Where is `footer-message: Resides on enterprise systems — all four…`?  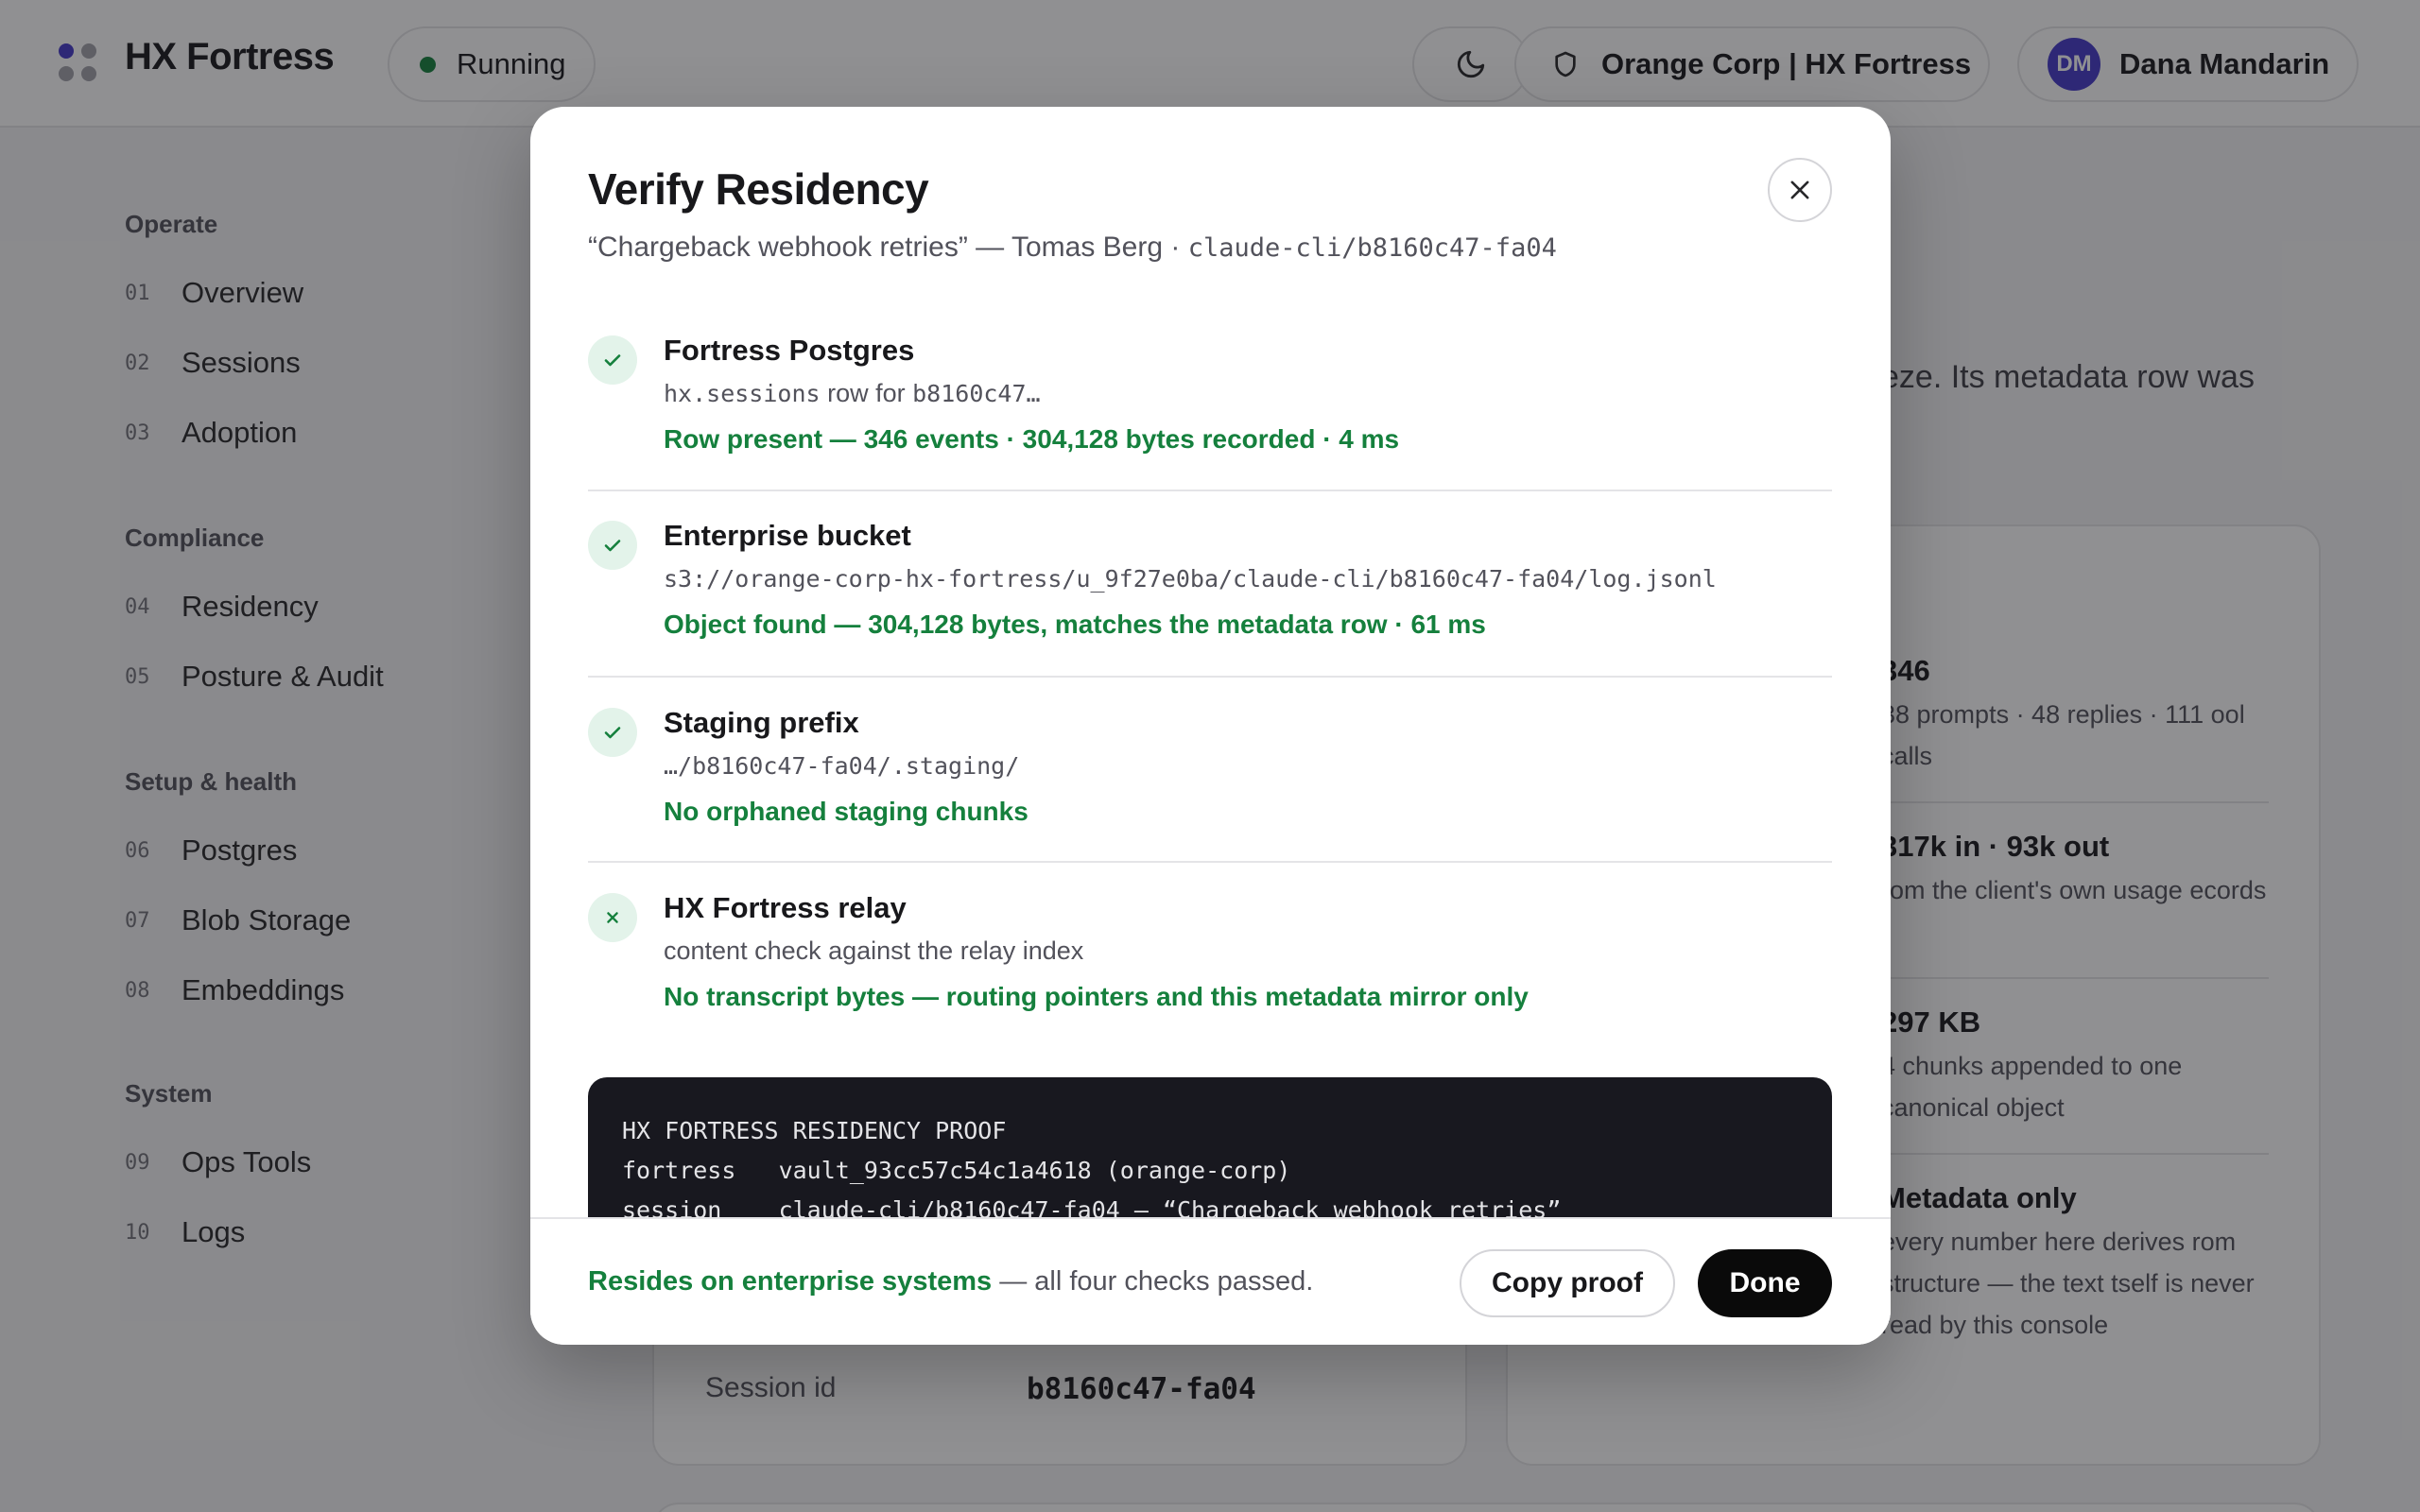 footer-message: Resides on enterprise systems — all four… is located at coordinates (950, 1281).